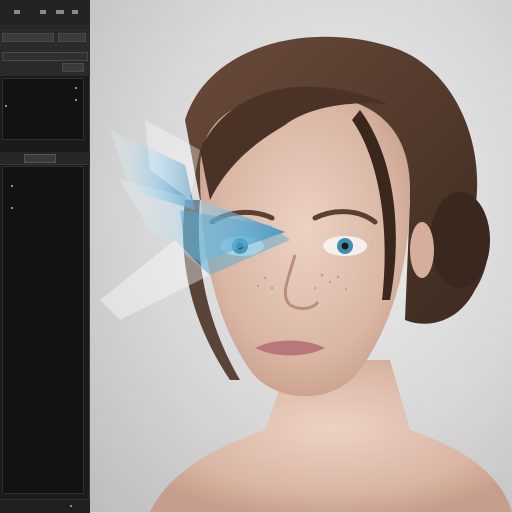 Image resolution: width=512 pixels, height=513 pixels. Describe the element at coordinates (28, 37) in the screenshot. I see `name-field` at that location.